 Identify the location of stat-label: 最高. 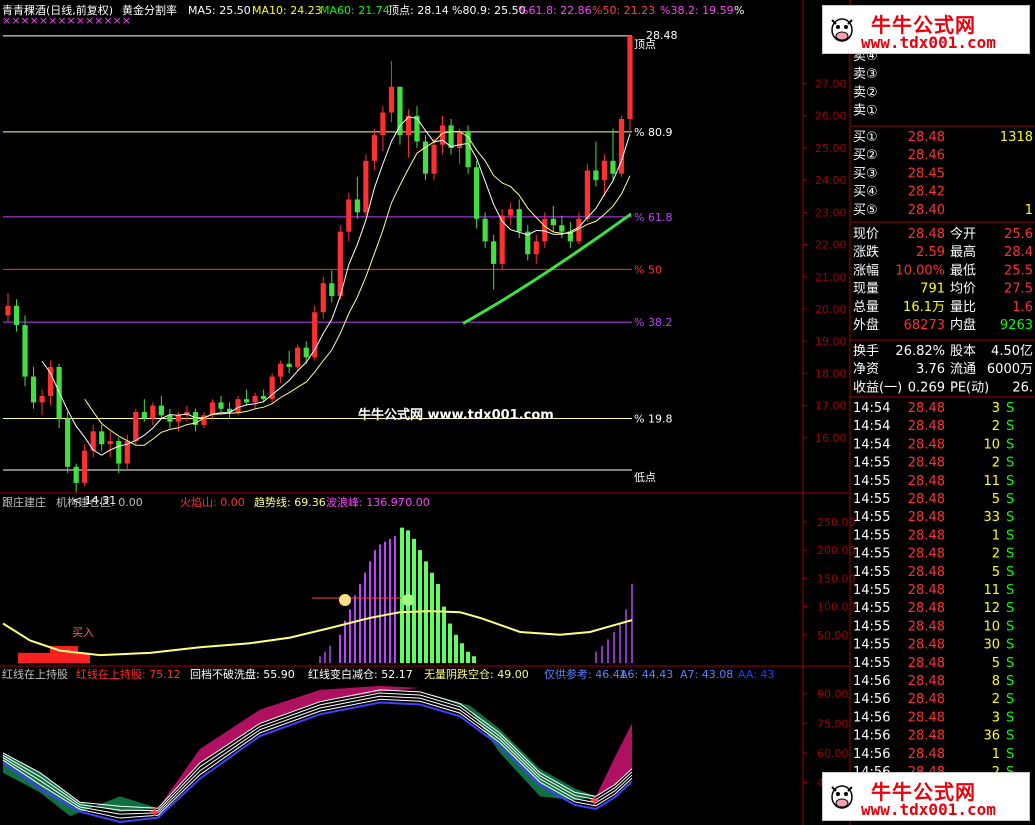
(963, 252).